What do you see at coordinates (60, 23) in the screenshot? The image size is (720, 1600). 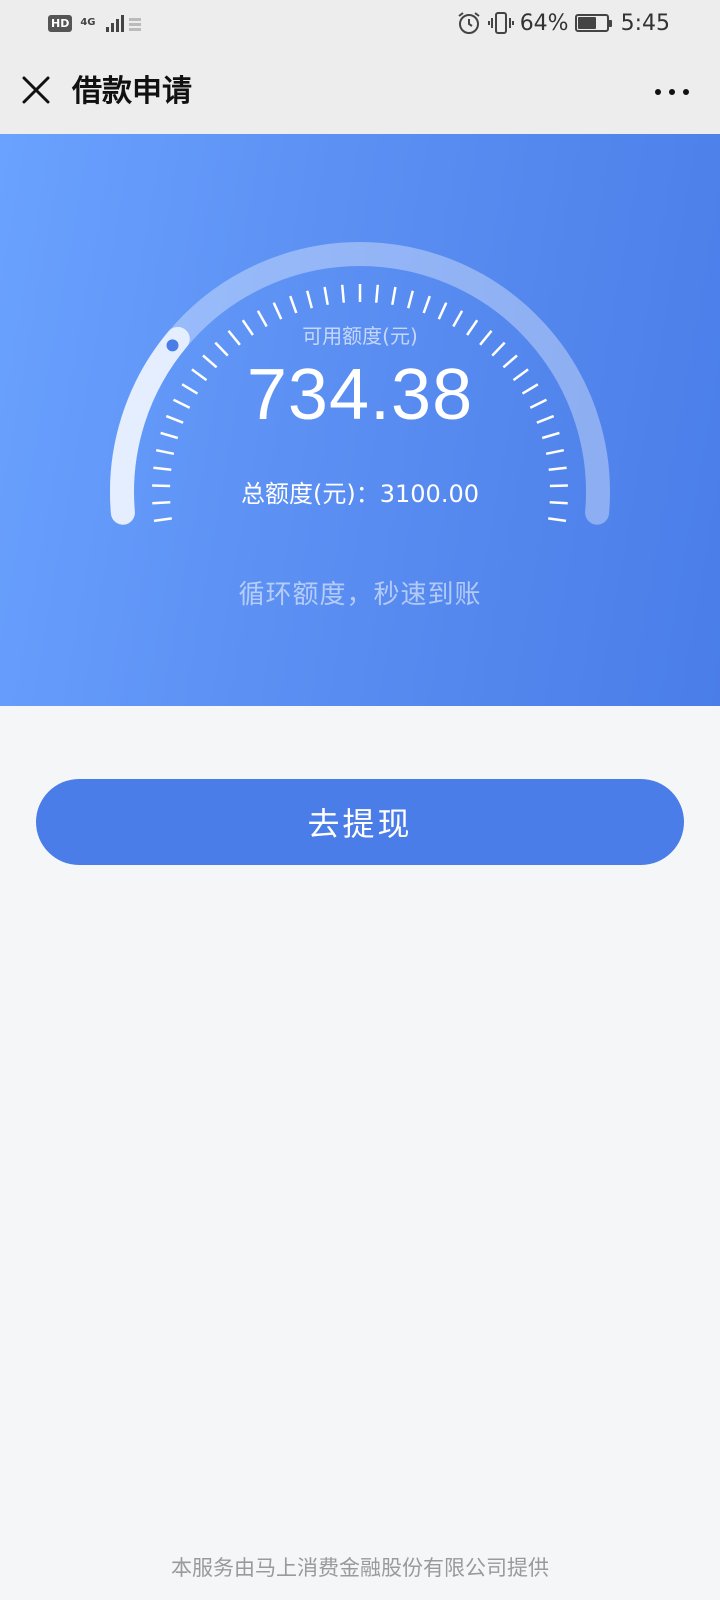 I see `hd-badge: HD` at bounding box center [60, 23].